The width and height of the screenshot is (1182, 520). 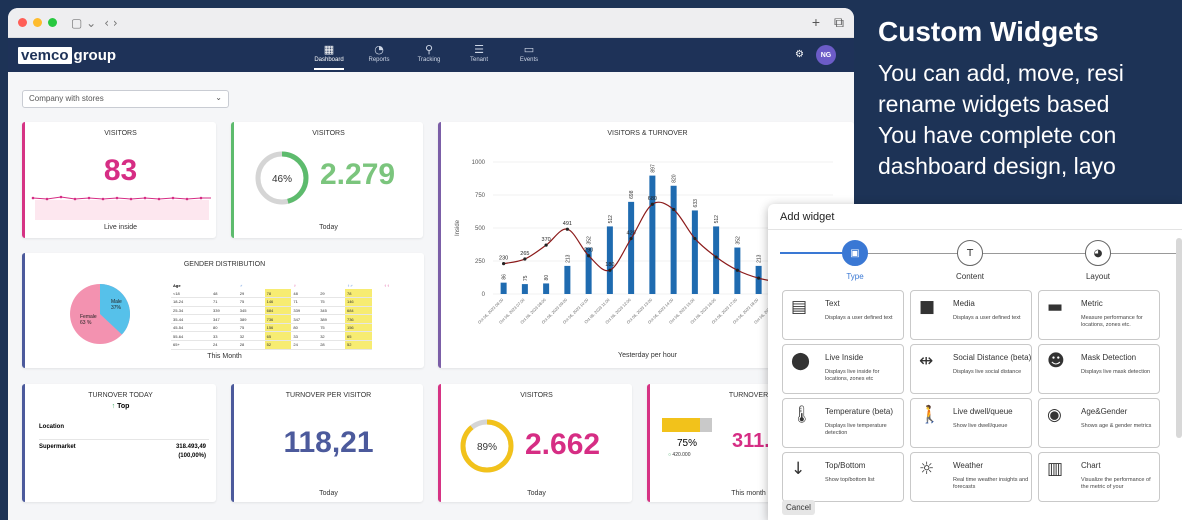 I want to click on chart-icon: ▥, so click(x=1055, y=469).